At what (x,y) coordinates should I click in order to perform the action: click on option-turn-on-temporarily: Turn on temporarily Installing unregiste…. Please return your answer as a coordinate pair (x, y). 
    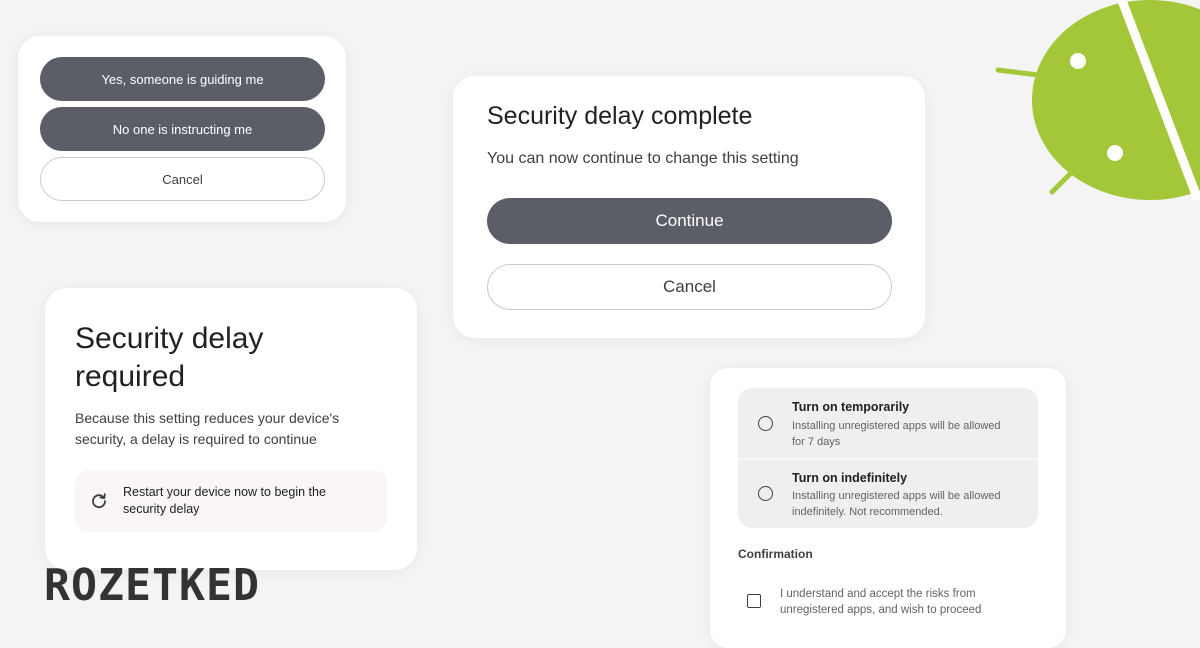
    Looking at the image, I should click on (888, 423).